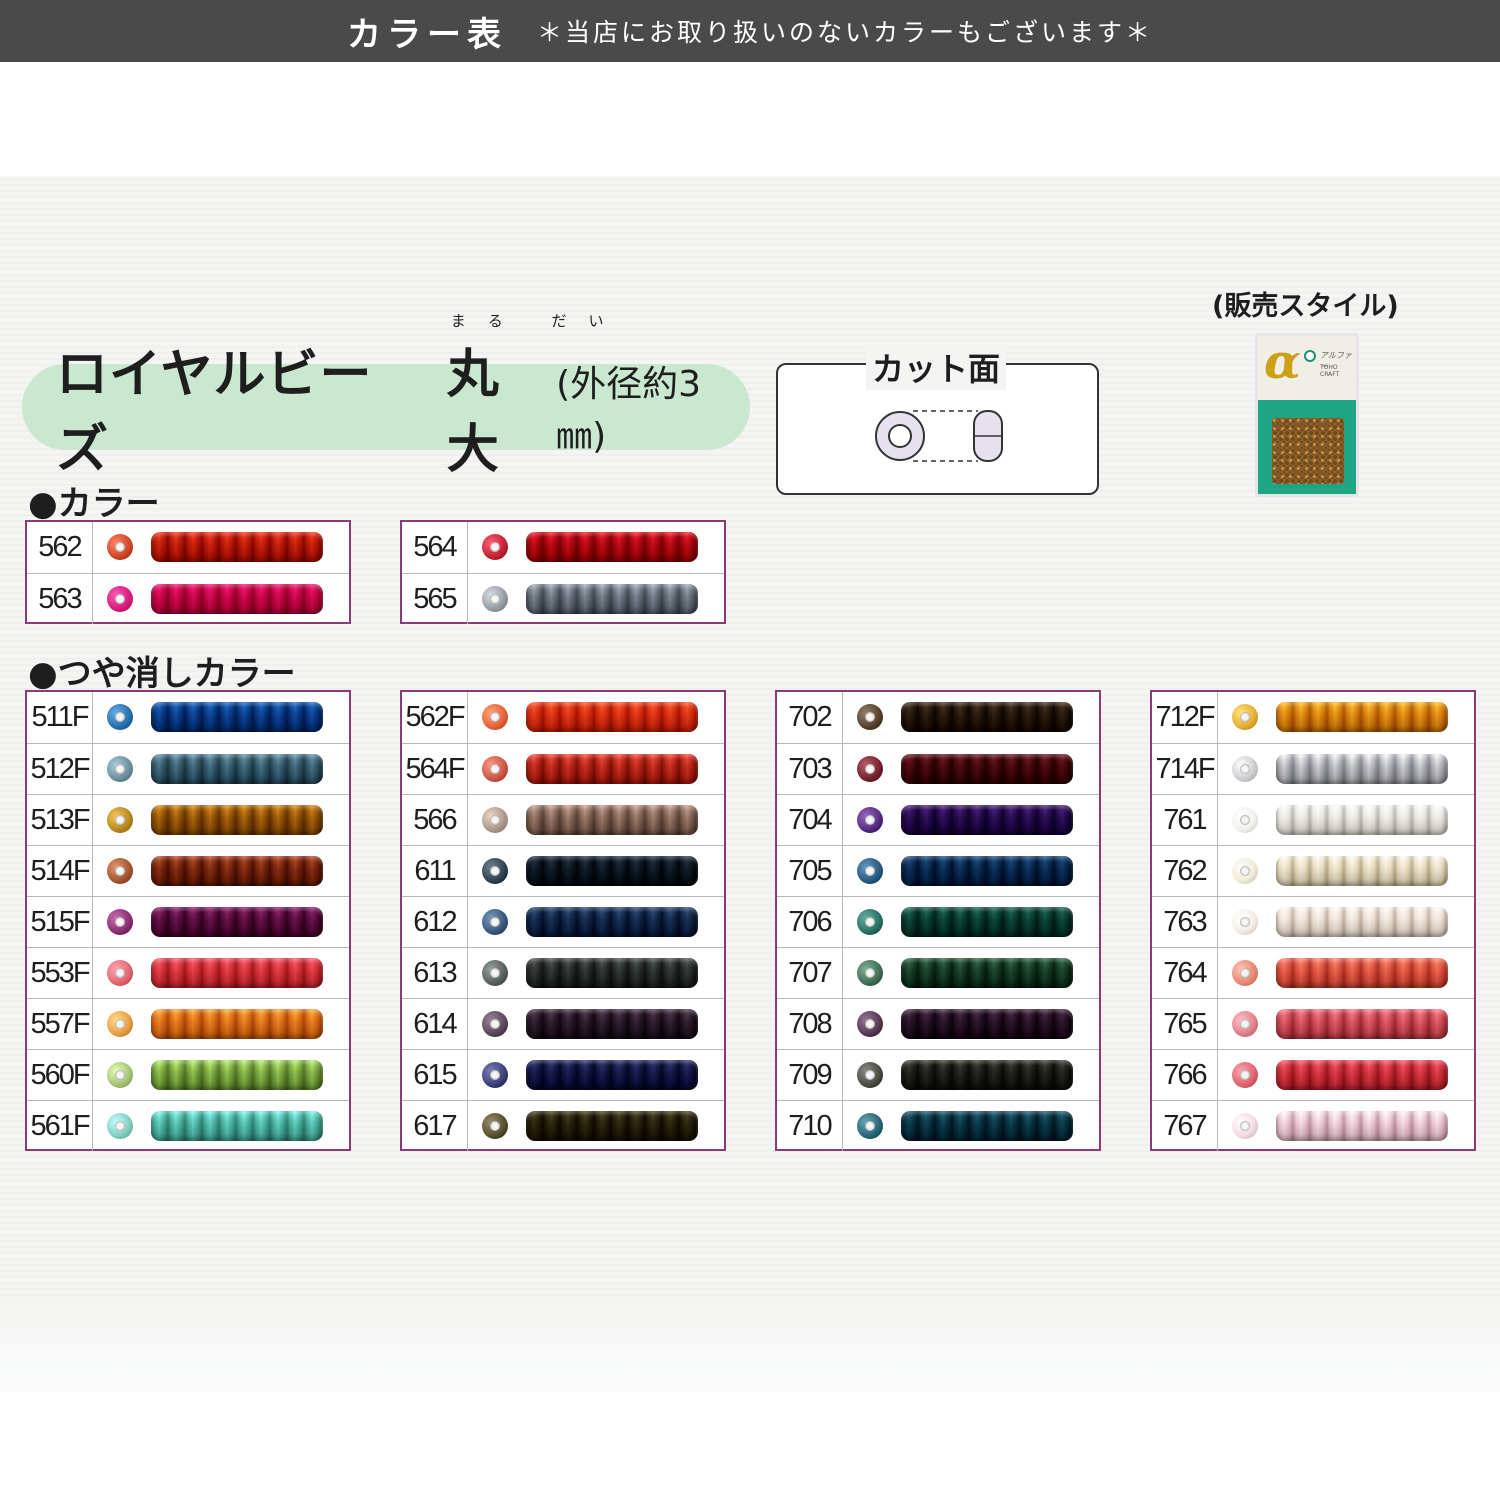 This screenshot has width=1500, height=1500. Describe the element at coordinates (1185, 973) in the screenshot. I see `color-code: 764` at that location.